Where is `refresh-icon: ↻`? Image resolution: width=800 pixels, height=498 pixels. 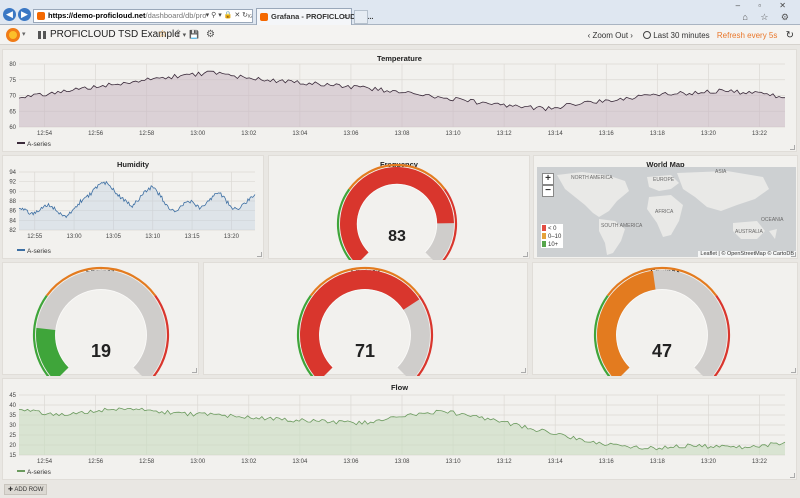
refresh-icon: ↻ is located at coordinates (790, 35).